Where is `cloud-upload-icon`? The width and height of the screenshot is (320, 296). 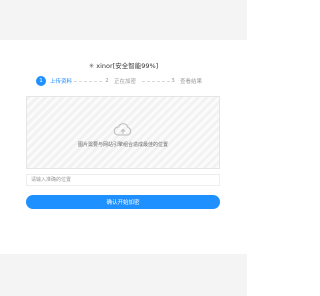
cloud-upload-icon is located at coordinates (122, 129).